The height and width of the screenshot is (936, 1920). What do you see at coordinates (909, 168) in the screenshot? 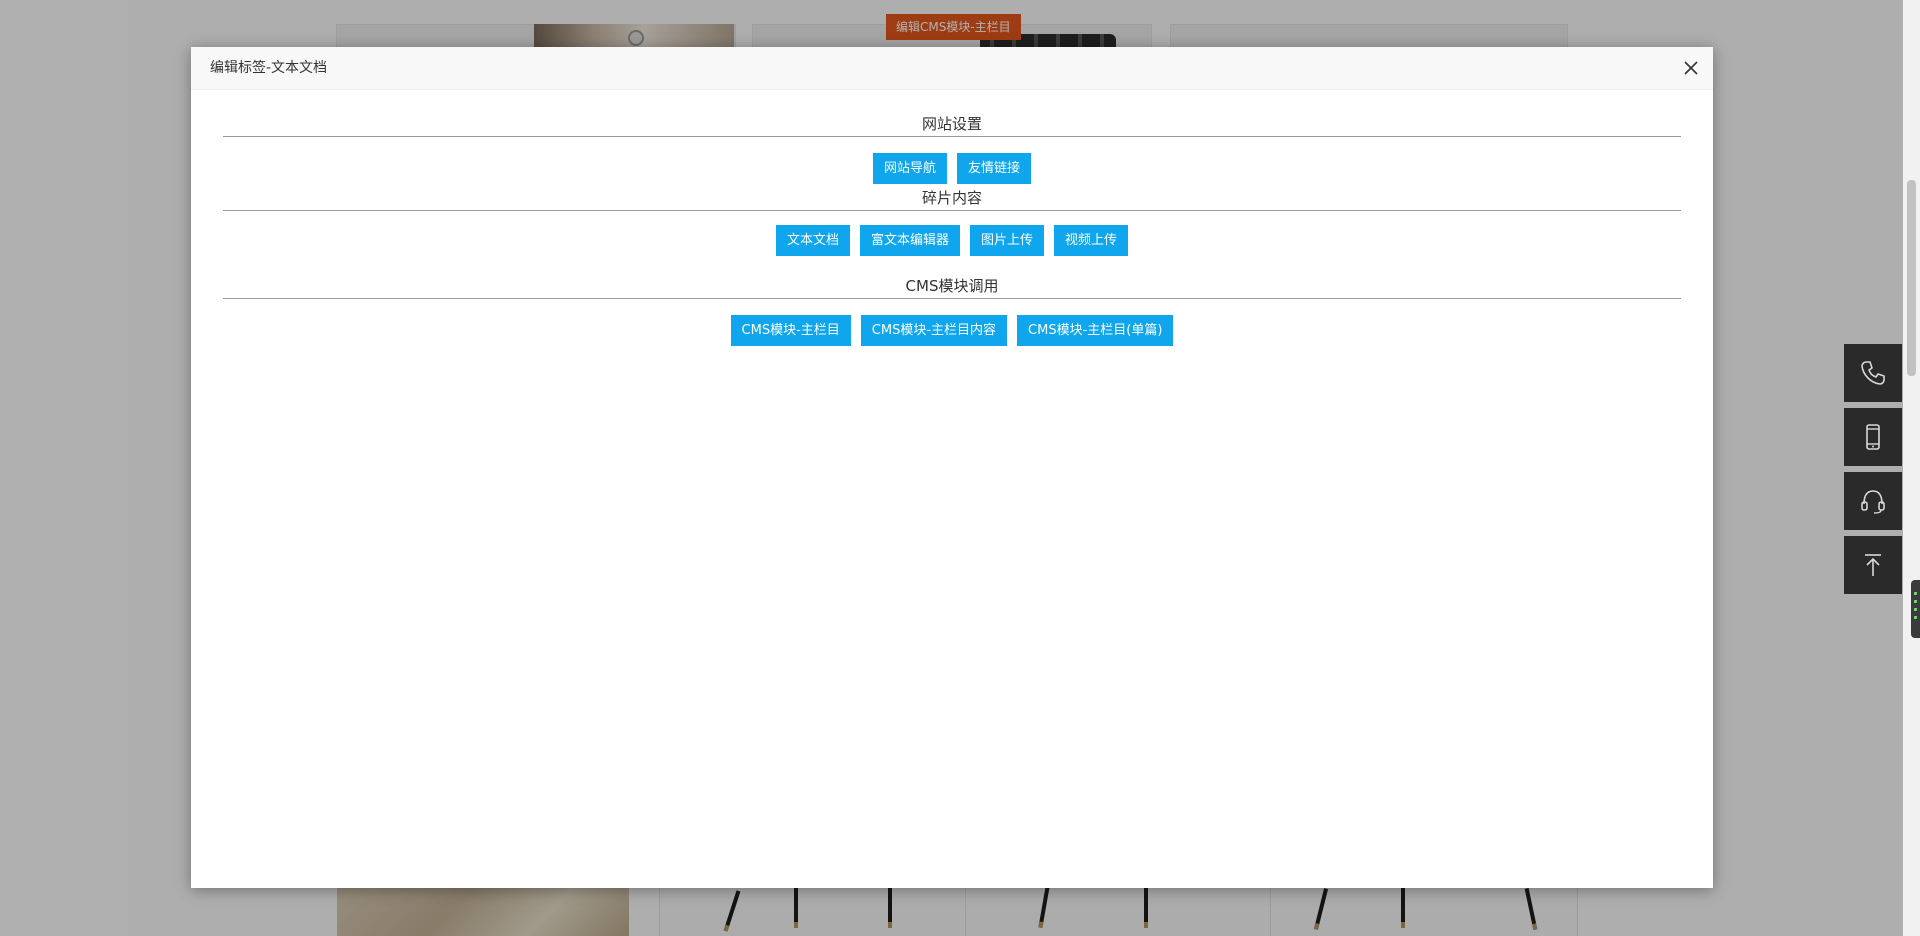
I see `site-nav-button: 网站导航` at bounding box center [909, 168].